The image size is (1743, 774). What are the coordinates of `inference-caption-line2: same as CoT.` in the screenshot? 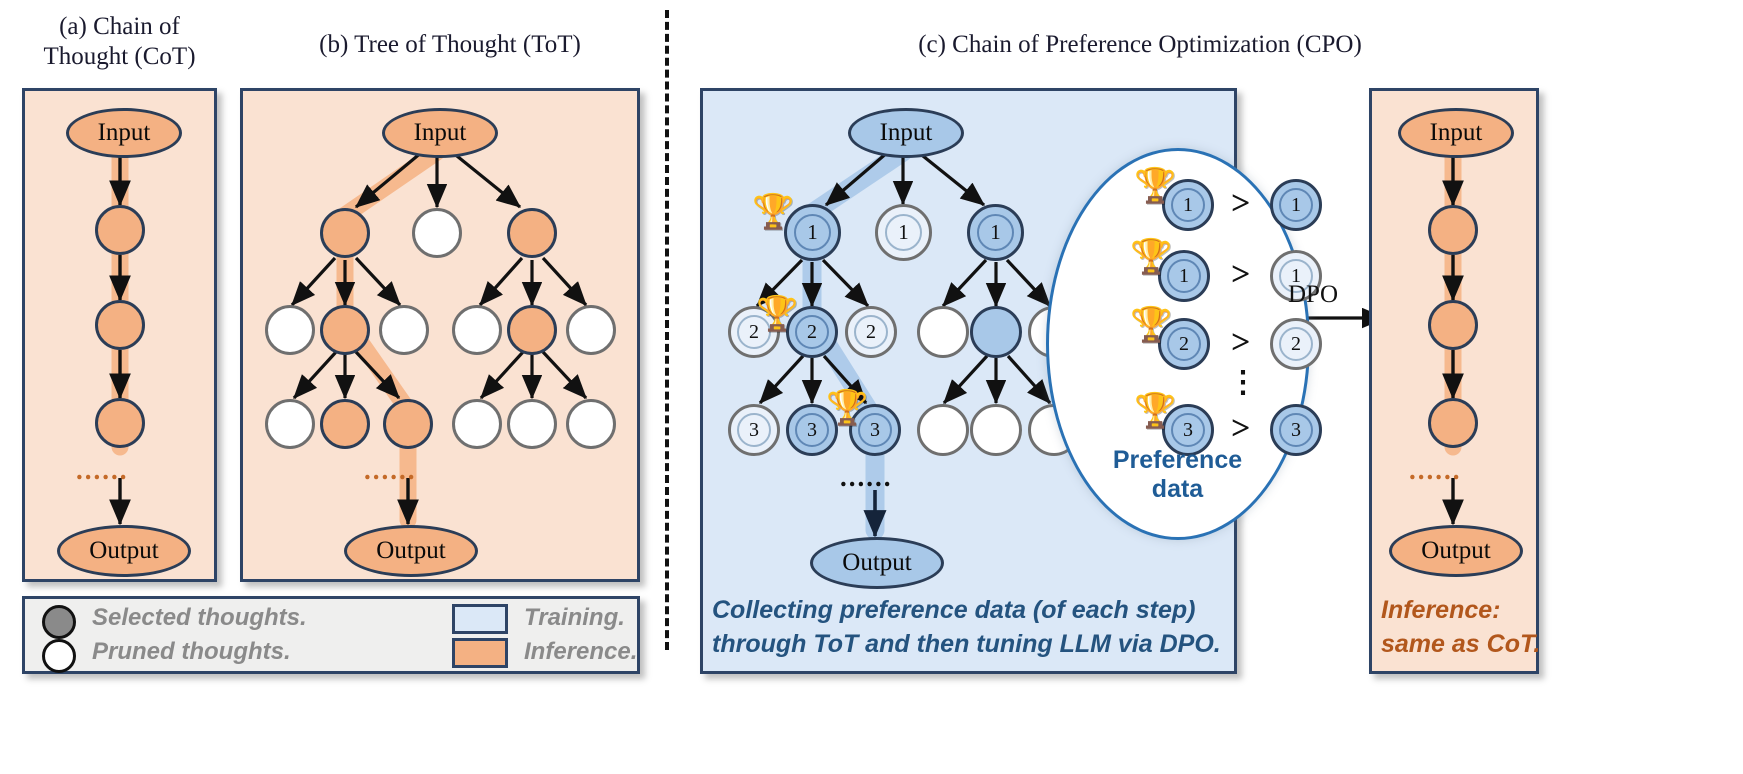 It's located at (1461, 643).